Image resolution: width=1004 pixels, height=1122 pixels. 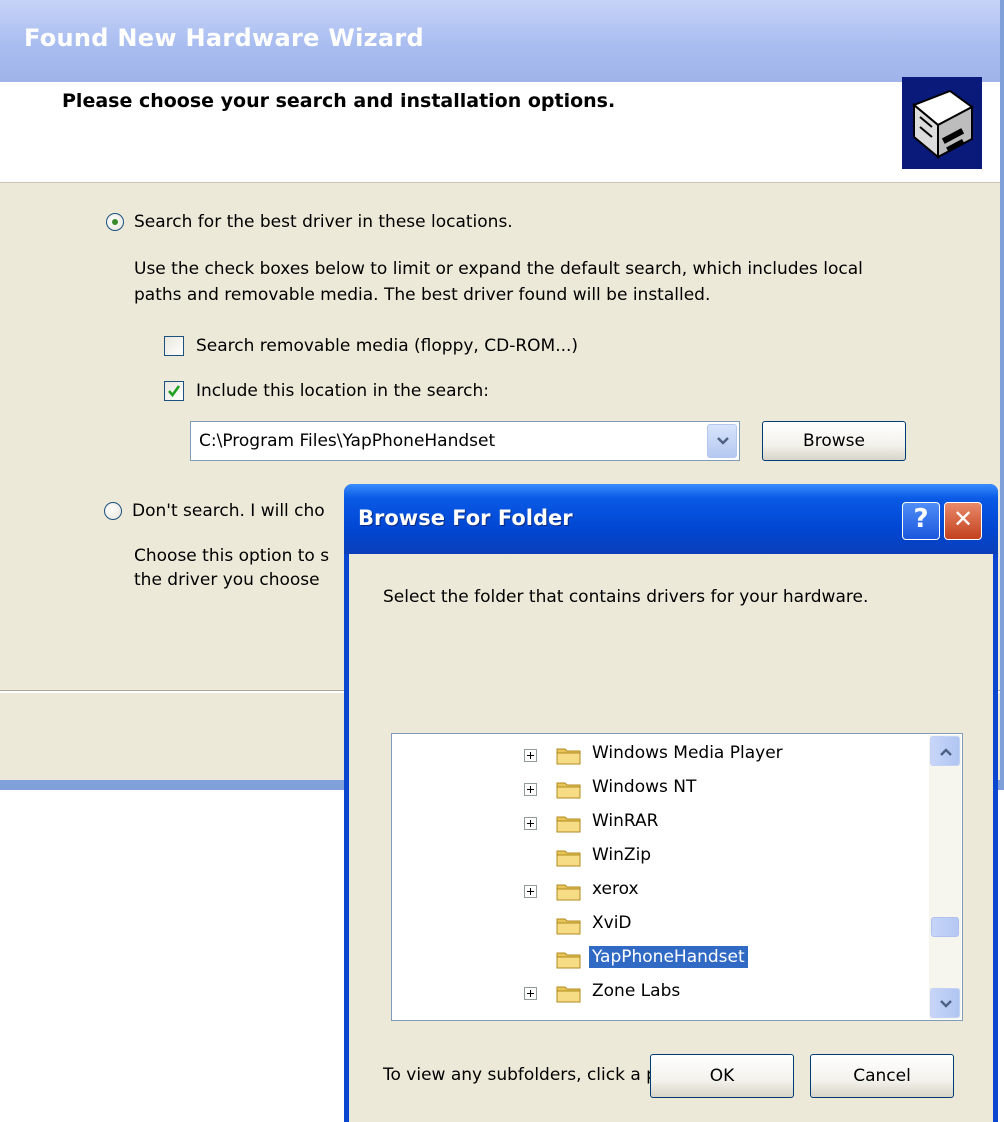 I want to click on cancel-button-label: Cancel, so click(x=882, y=1076).